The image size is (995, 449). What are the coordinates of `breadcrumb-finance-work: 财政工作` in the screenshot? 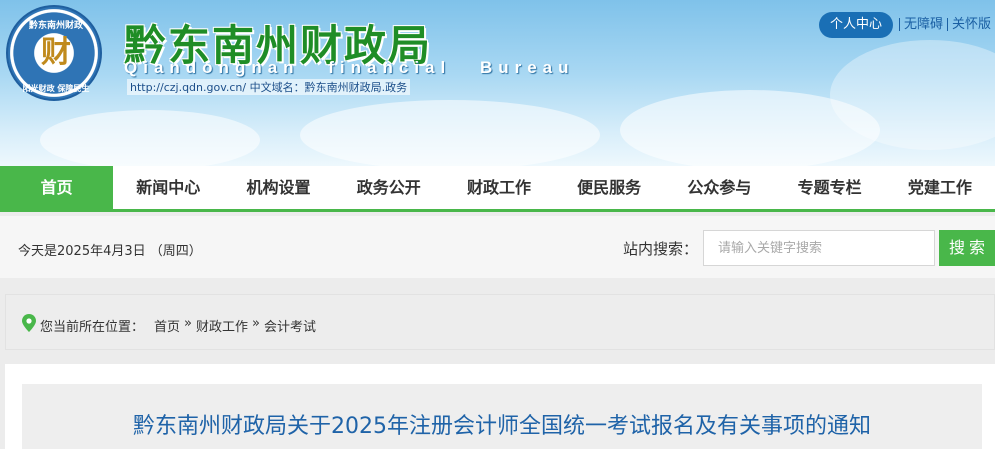 It's located at (222, 325).